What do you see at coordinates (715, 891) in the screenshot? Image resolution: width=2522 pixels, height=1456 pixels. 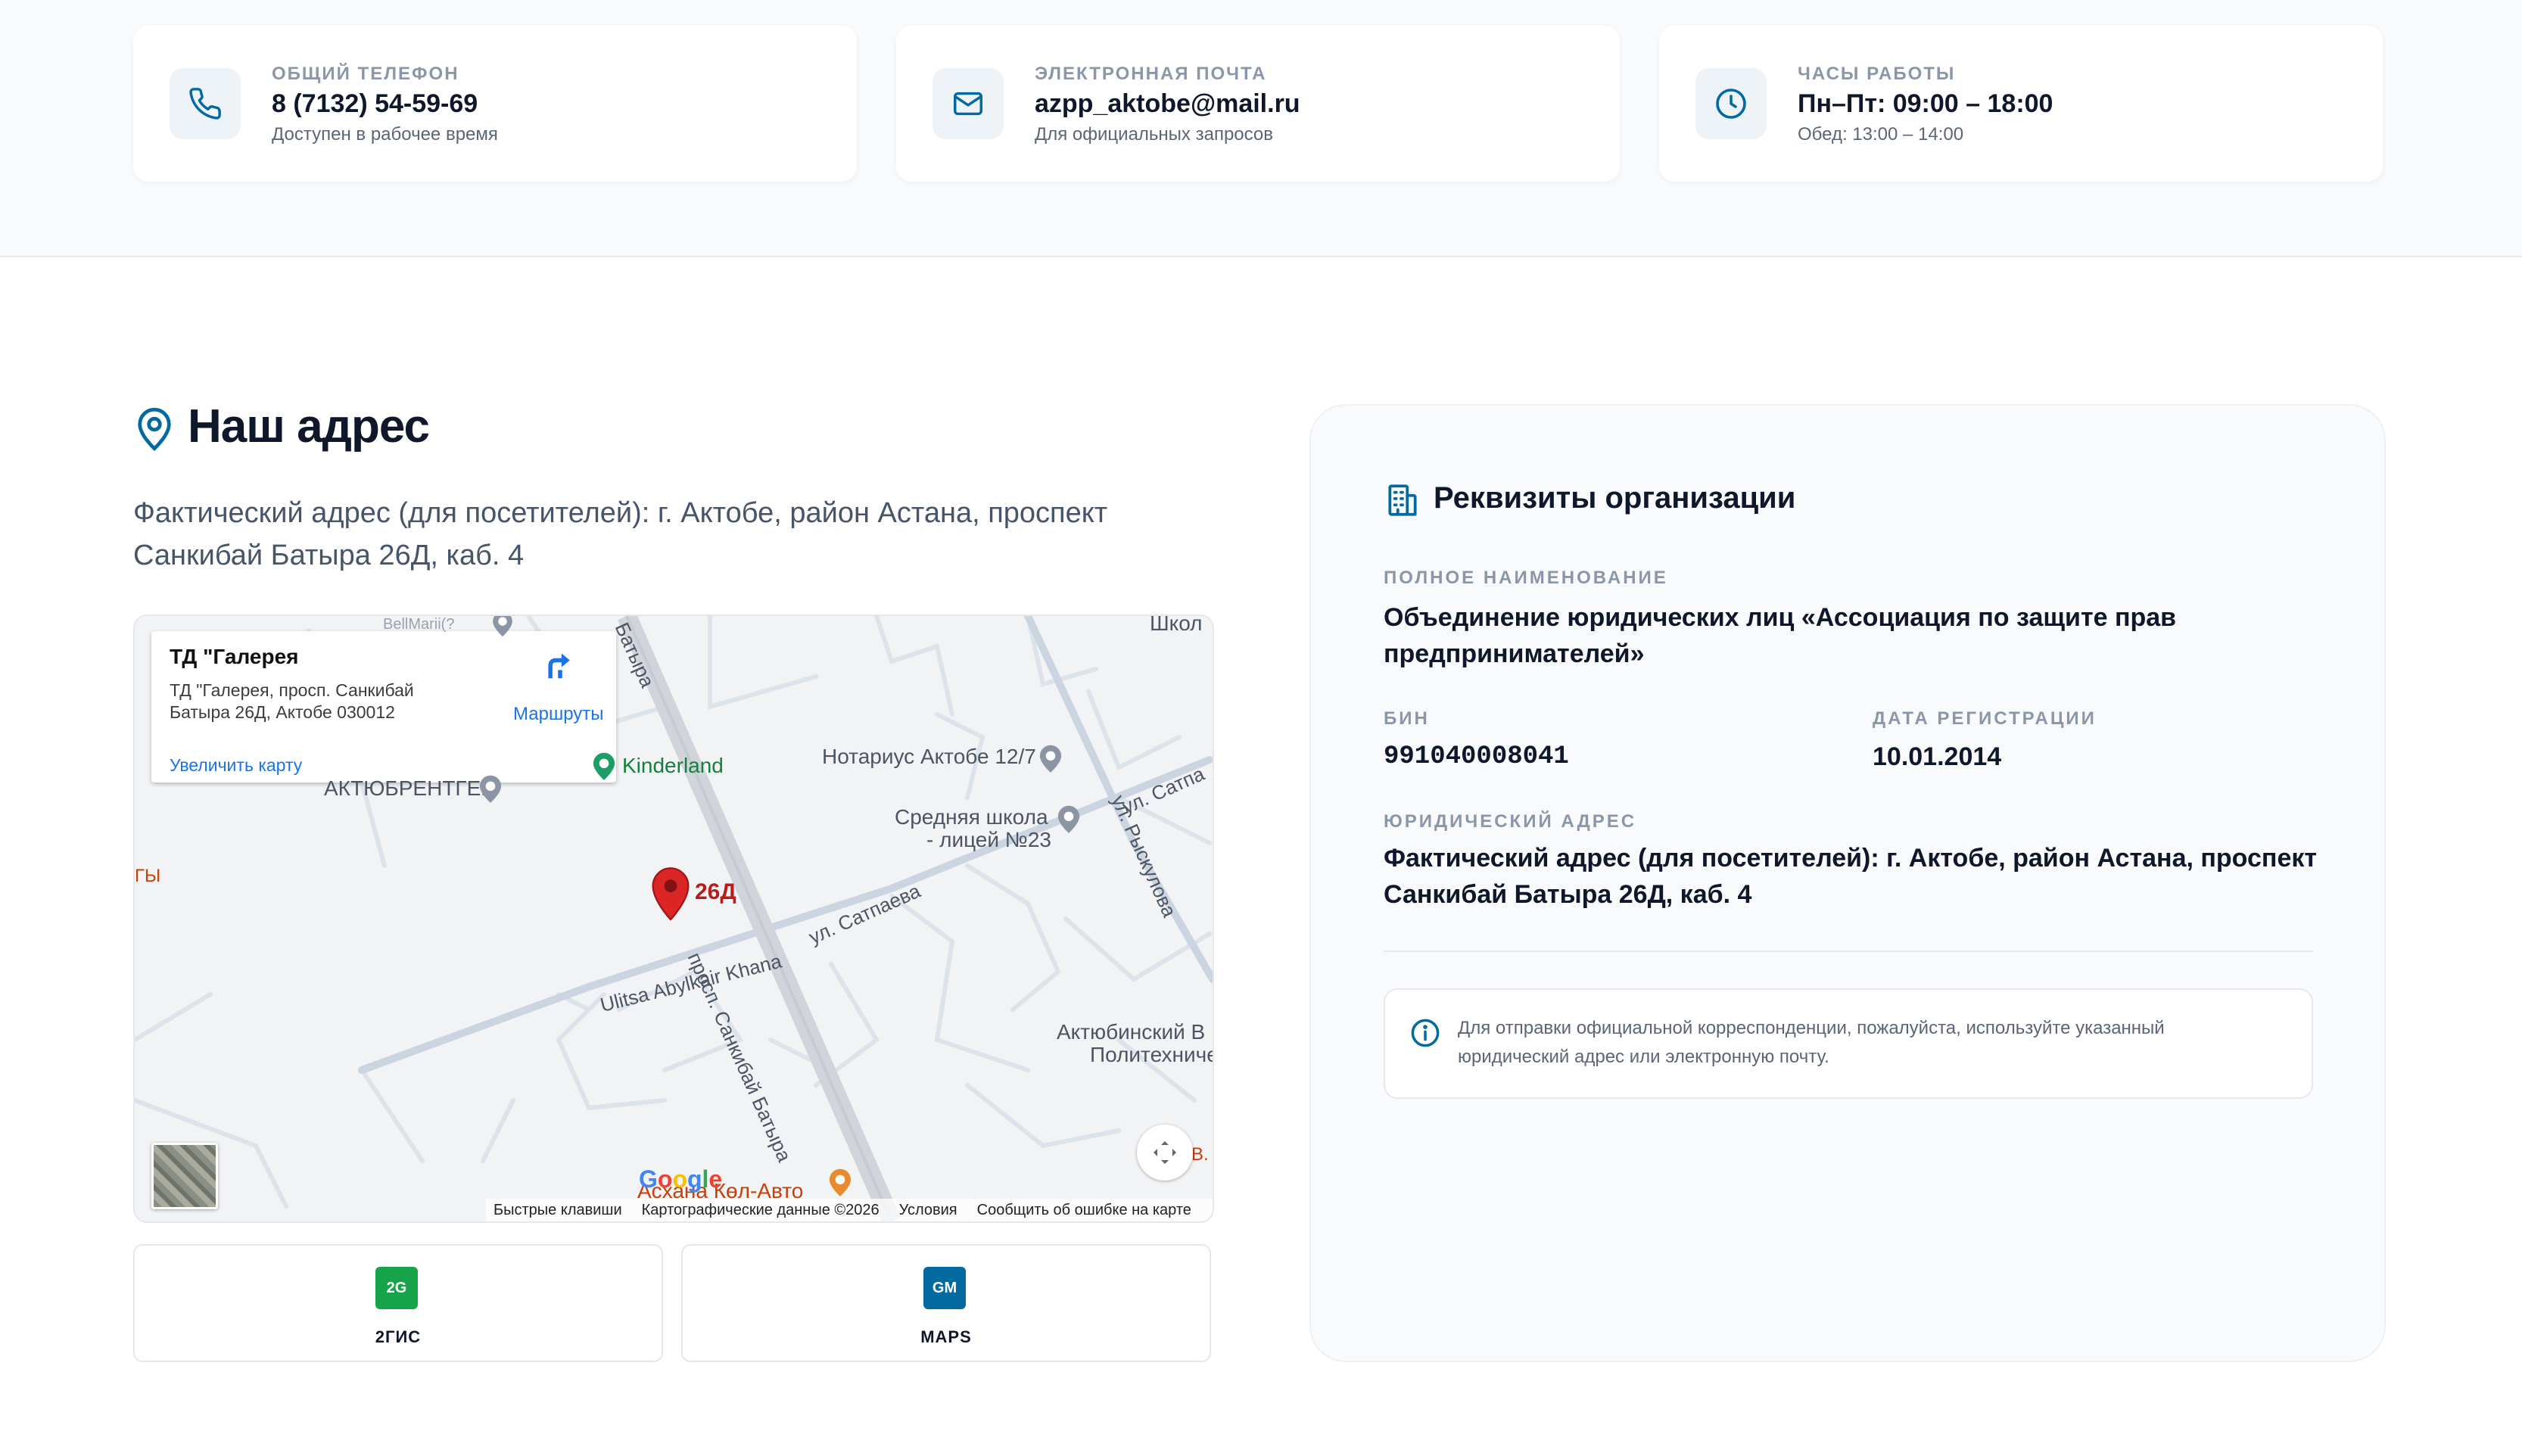 I see `pin-label: 26Д` at bounding box center [715, 891].